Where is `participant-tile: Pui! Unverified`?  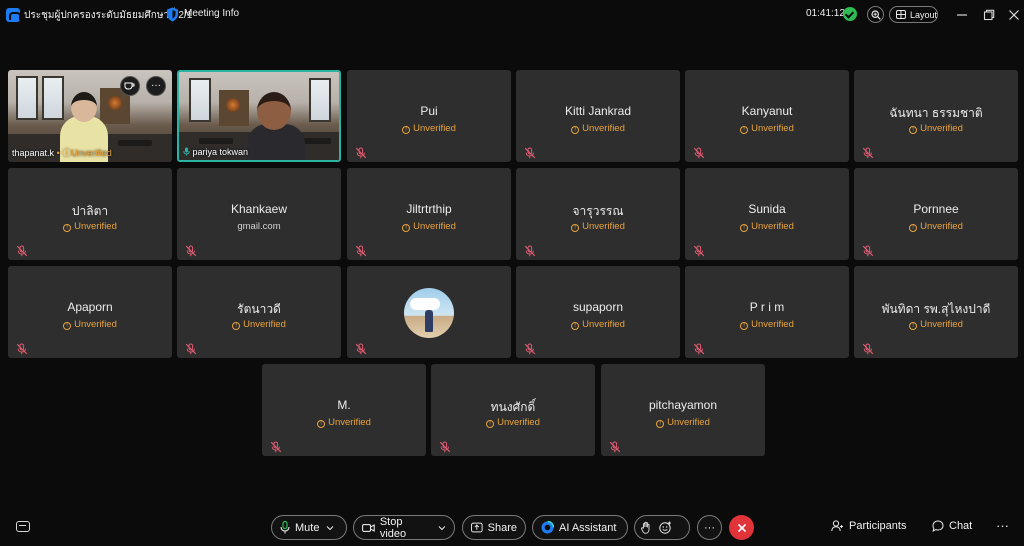 participant-tile: Pui! Unverified is located at coordinates (429, 116).